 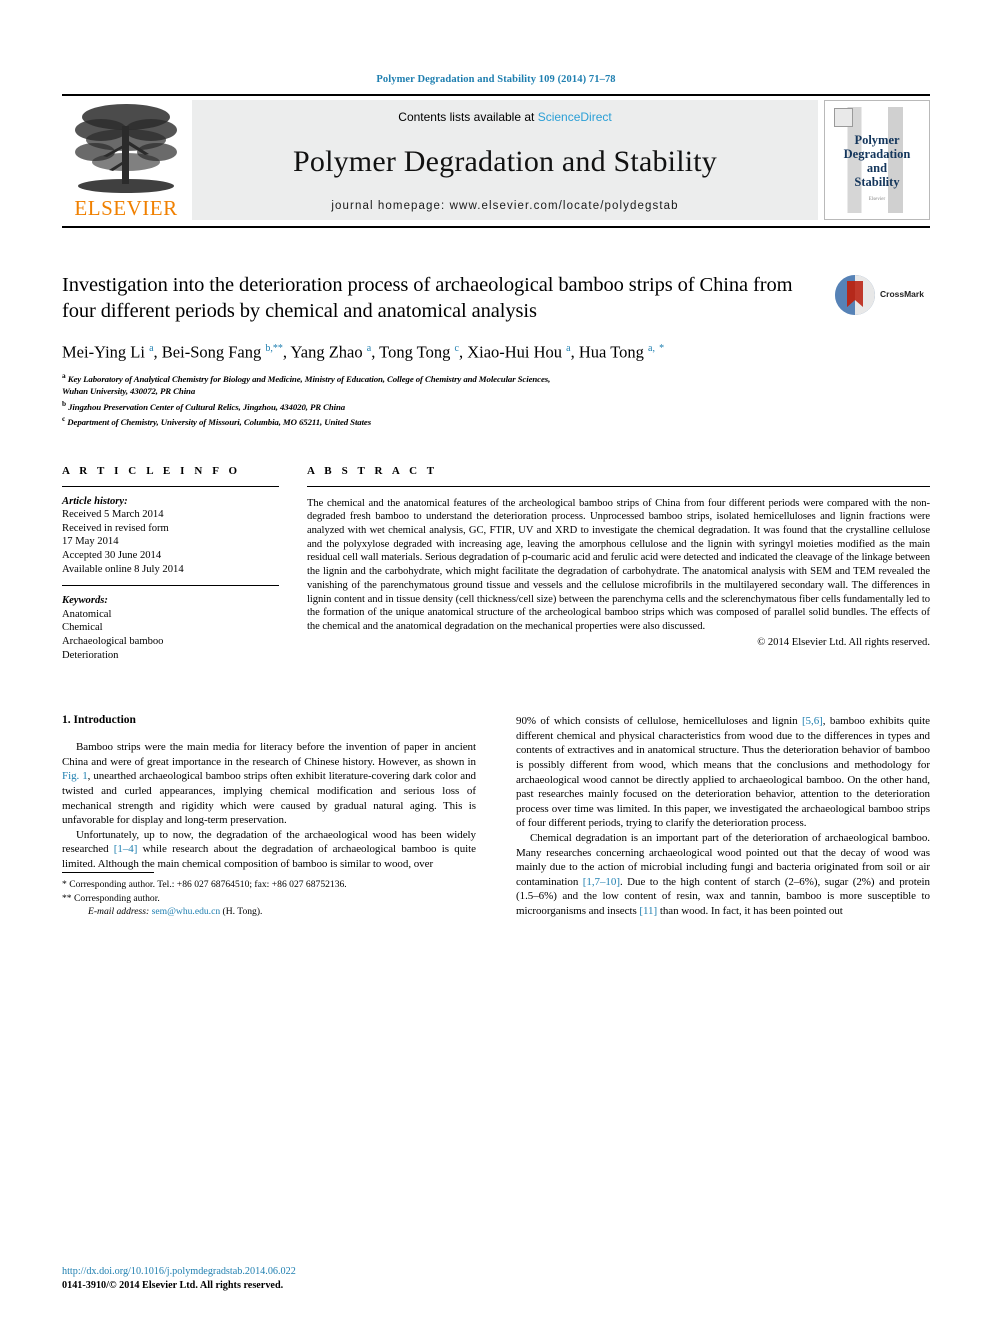 I want to click on article-info-rule, so click(x=170, y=486).